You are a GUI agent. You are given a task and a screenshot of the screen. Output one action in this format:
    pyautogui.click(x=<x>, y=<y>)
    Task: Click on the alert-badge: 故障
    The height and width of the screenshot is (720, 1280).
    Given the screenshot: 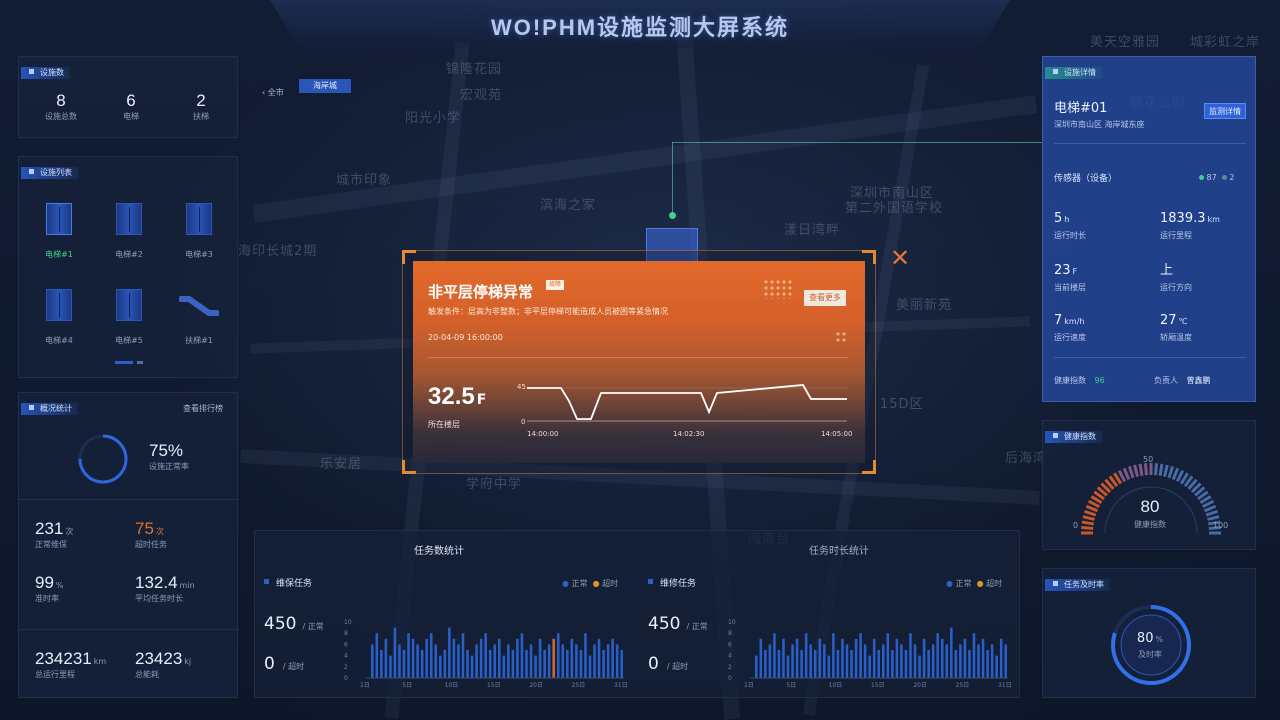 What is the action you would take?
    pyautogui.click(x=555, y=285)
    